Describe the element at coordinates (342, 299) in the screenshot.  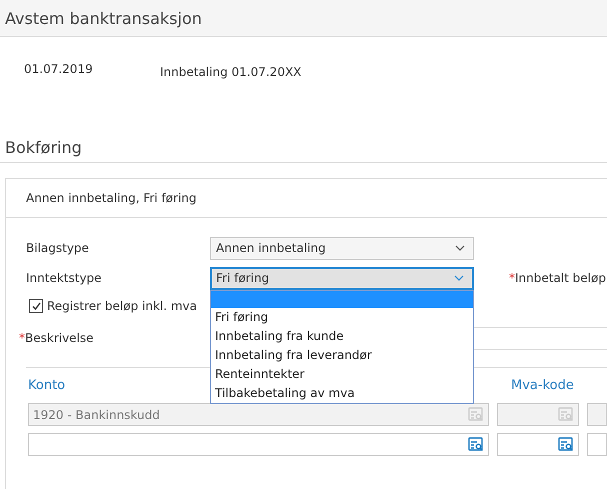
I see `dropdown-option` at that location.